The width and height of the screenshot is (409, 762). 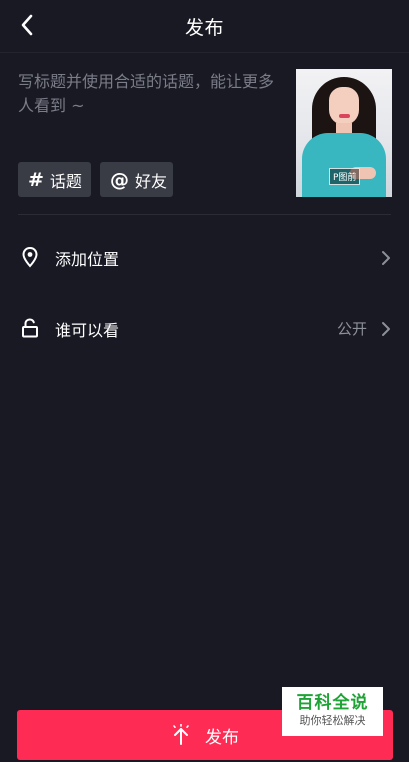 What do you see at coordinates (65, 181) in the screenshot?
I see `topic-label: 话题` at bounding box center [65, 181].